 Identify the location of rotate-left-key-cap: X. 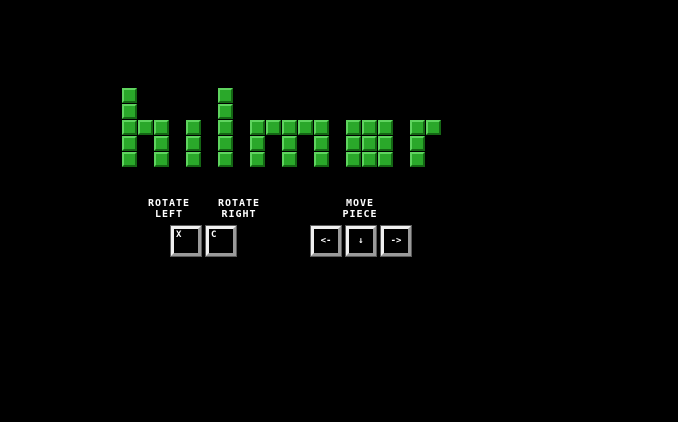
(179, 235).